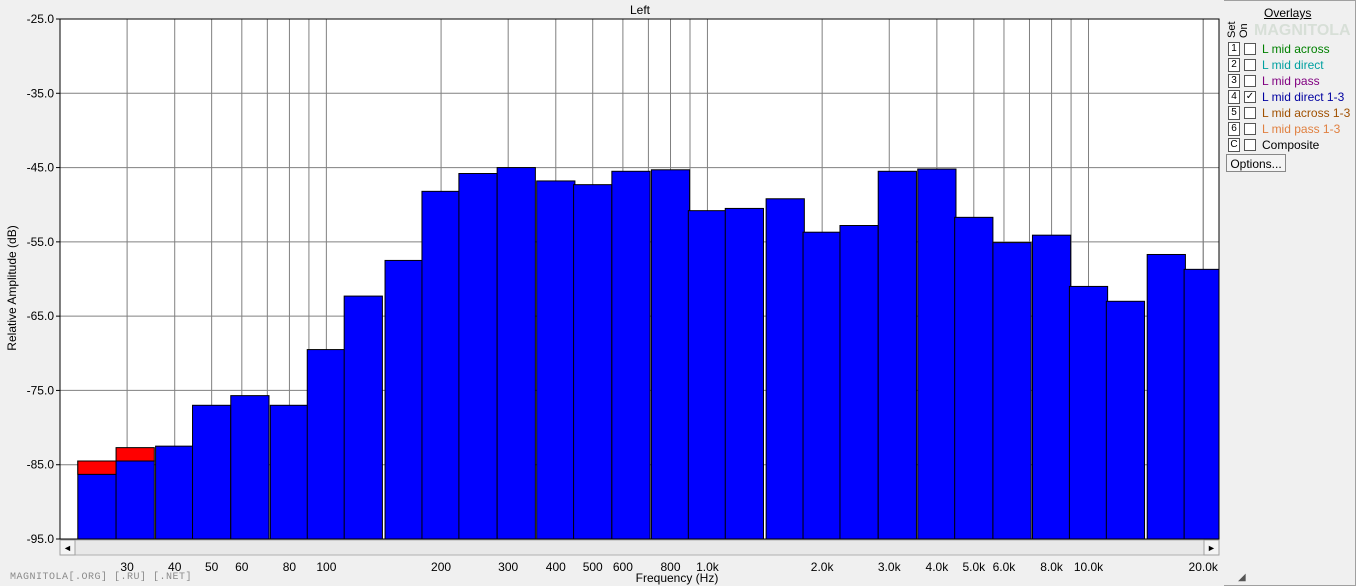  I want to click on set-header: Set, so click(1232, 29).